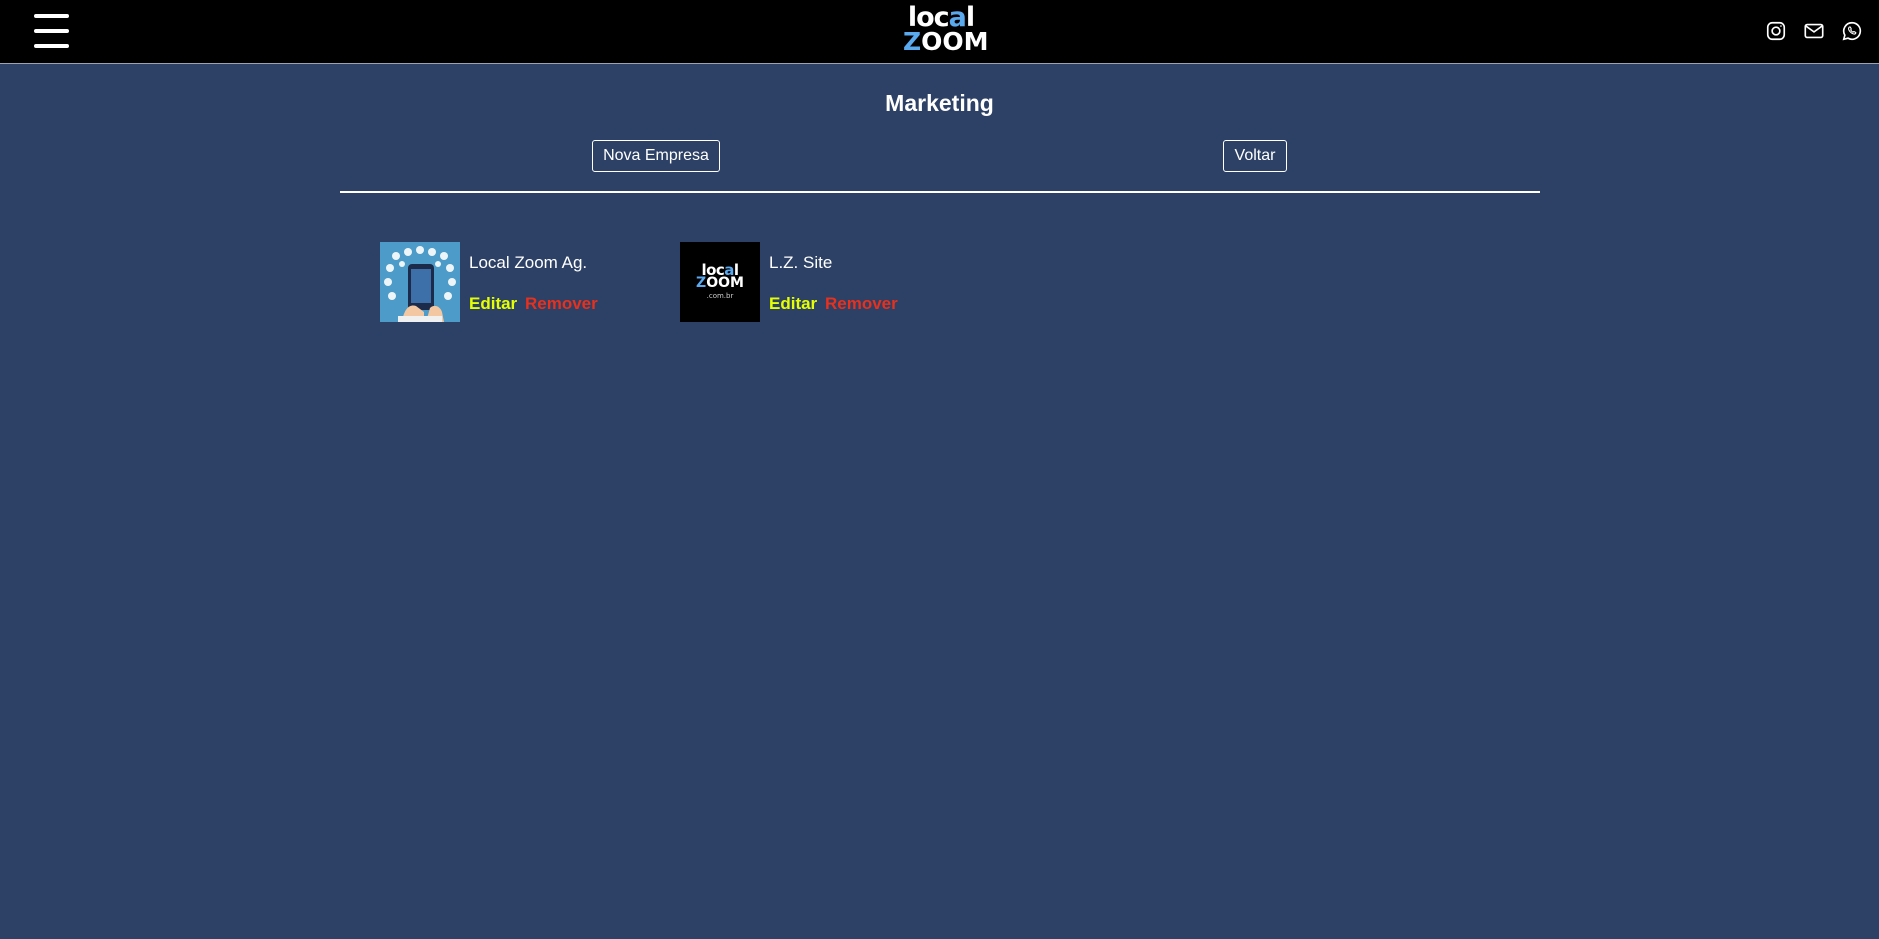 The width and height of the screenshot is (1879, 939). Describe the element at coordinates (1255, 156) in the screenshot. I see `back-button: Voltar` at that location.